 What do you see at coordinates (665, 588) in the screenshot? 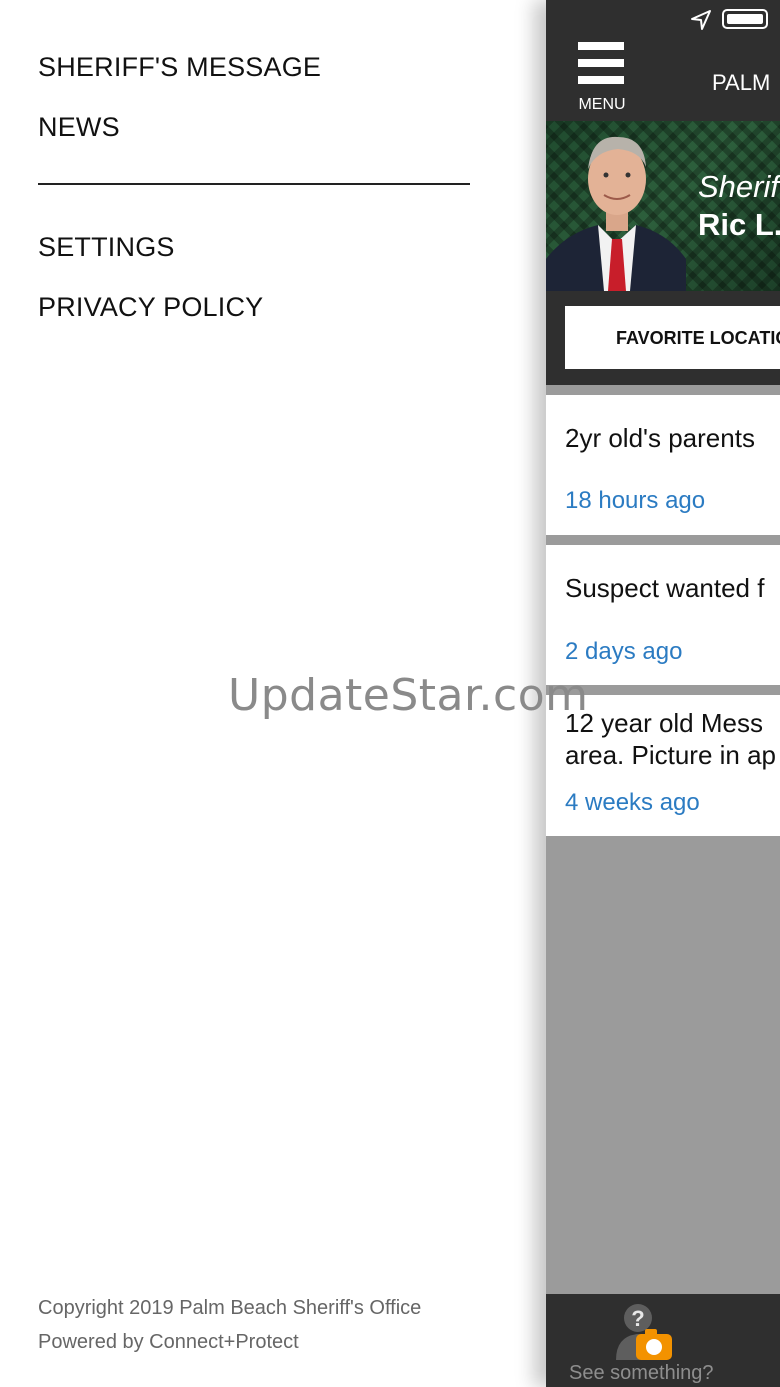
I see `news-title: Suspect wanted f` at bounding box center [665, 588].